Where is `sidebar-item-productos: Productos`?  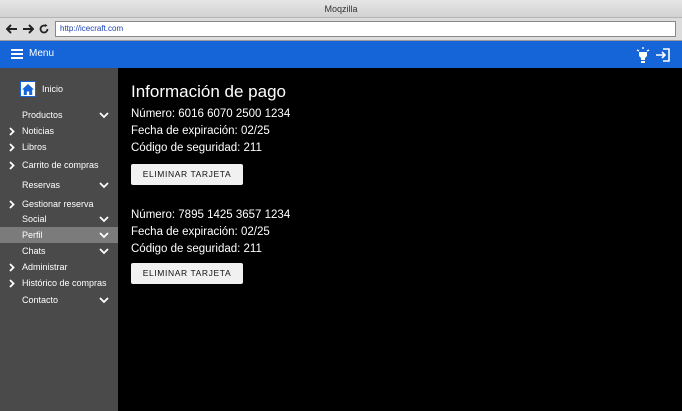 sidebar-item-productos: Productos is located at coordinates (59, 115).